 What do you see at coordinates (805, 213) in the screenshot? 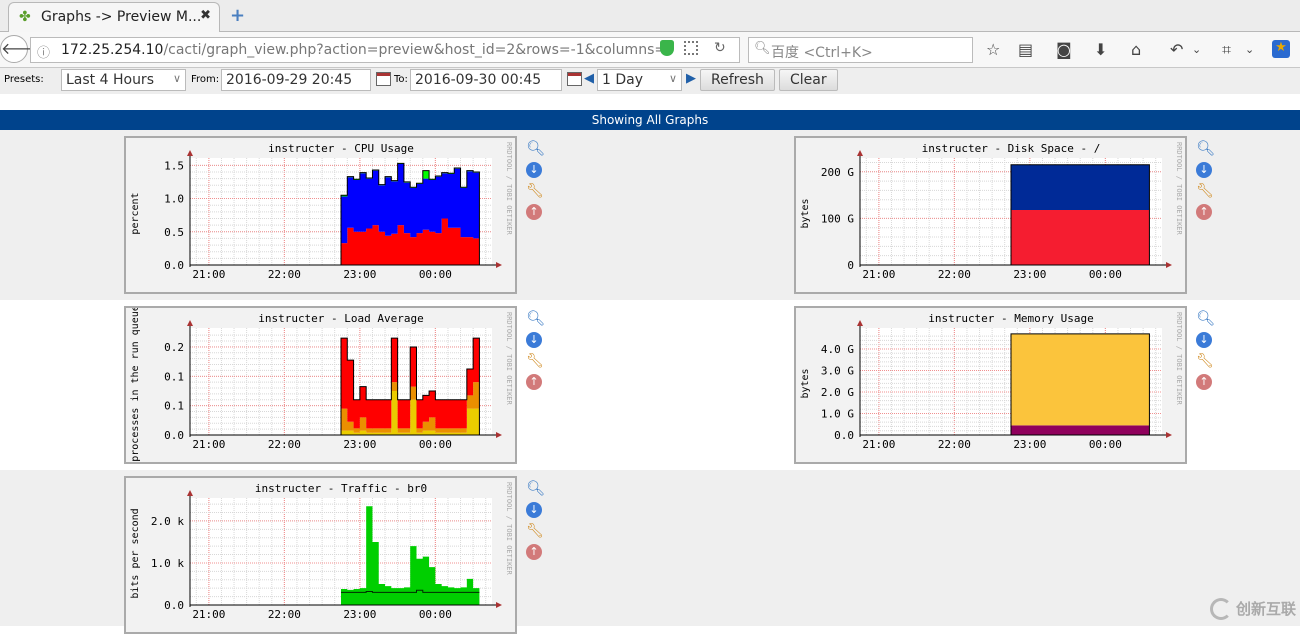
I see `y-axis-label: bytes` at bounding box center [805, 213].